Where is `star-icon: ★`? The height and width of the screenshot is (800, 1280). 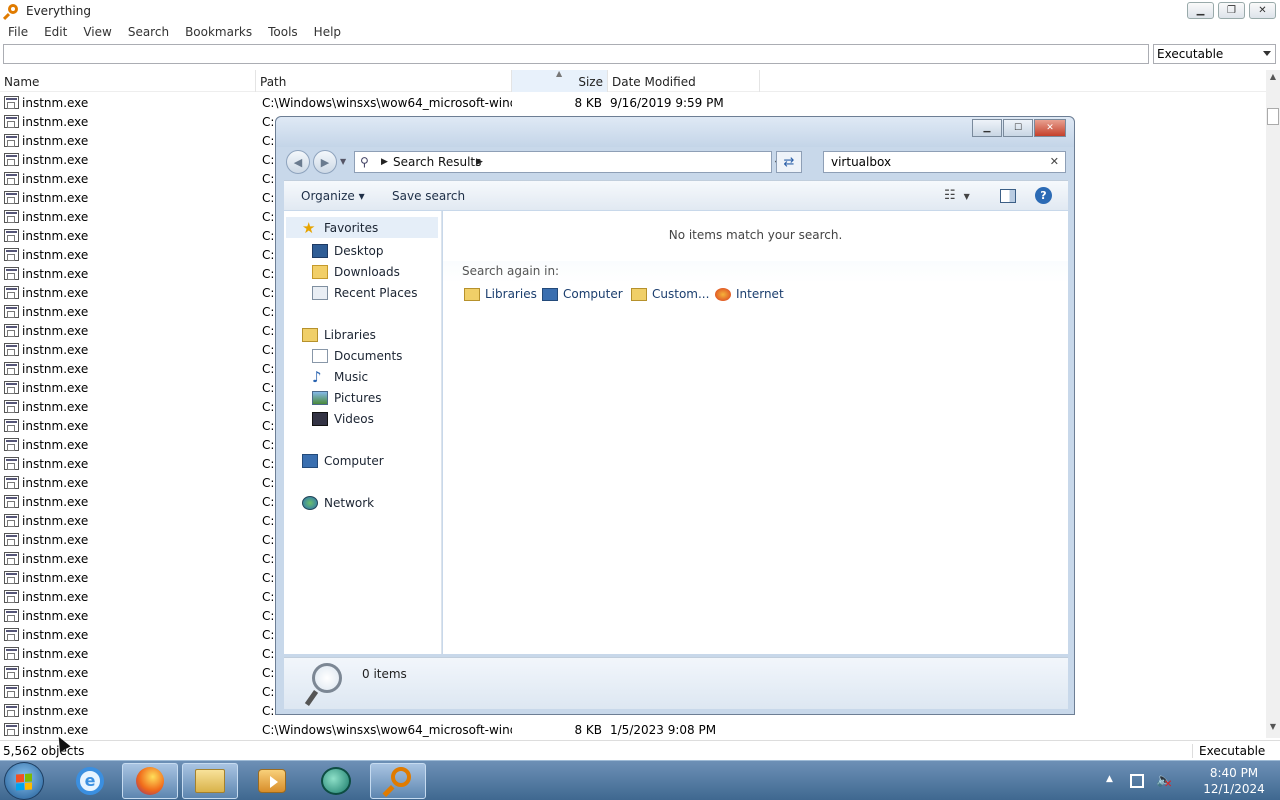 star-icon: ★ is located at coordinates (309, 227).